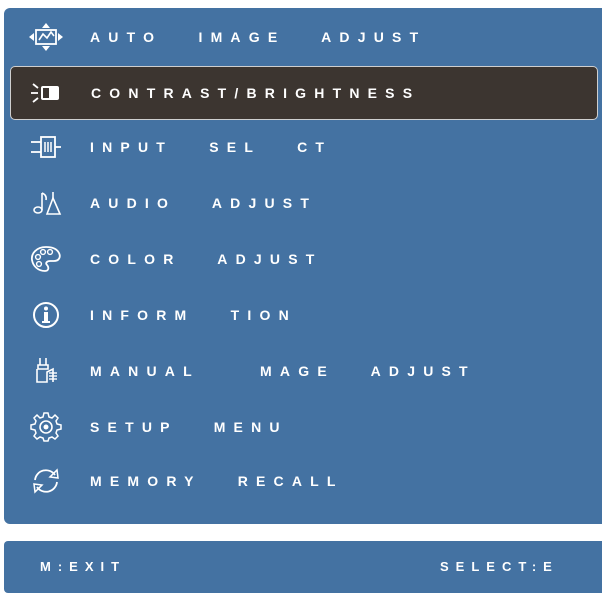 This screenshot has height=597, width=602. I want to click on auto-adjust-icon, so click(46, 37).